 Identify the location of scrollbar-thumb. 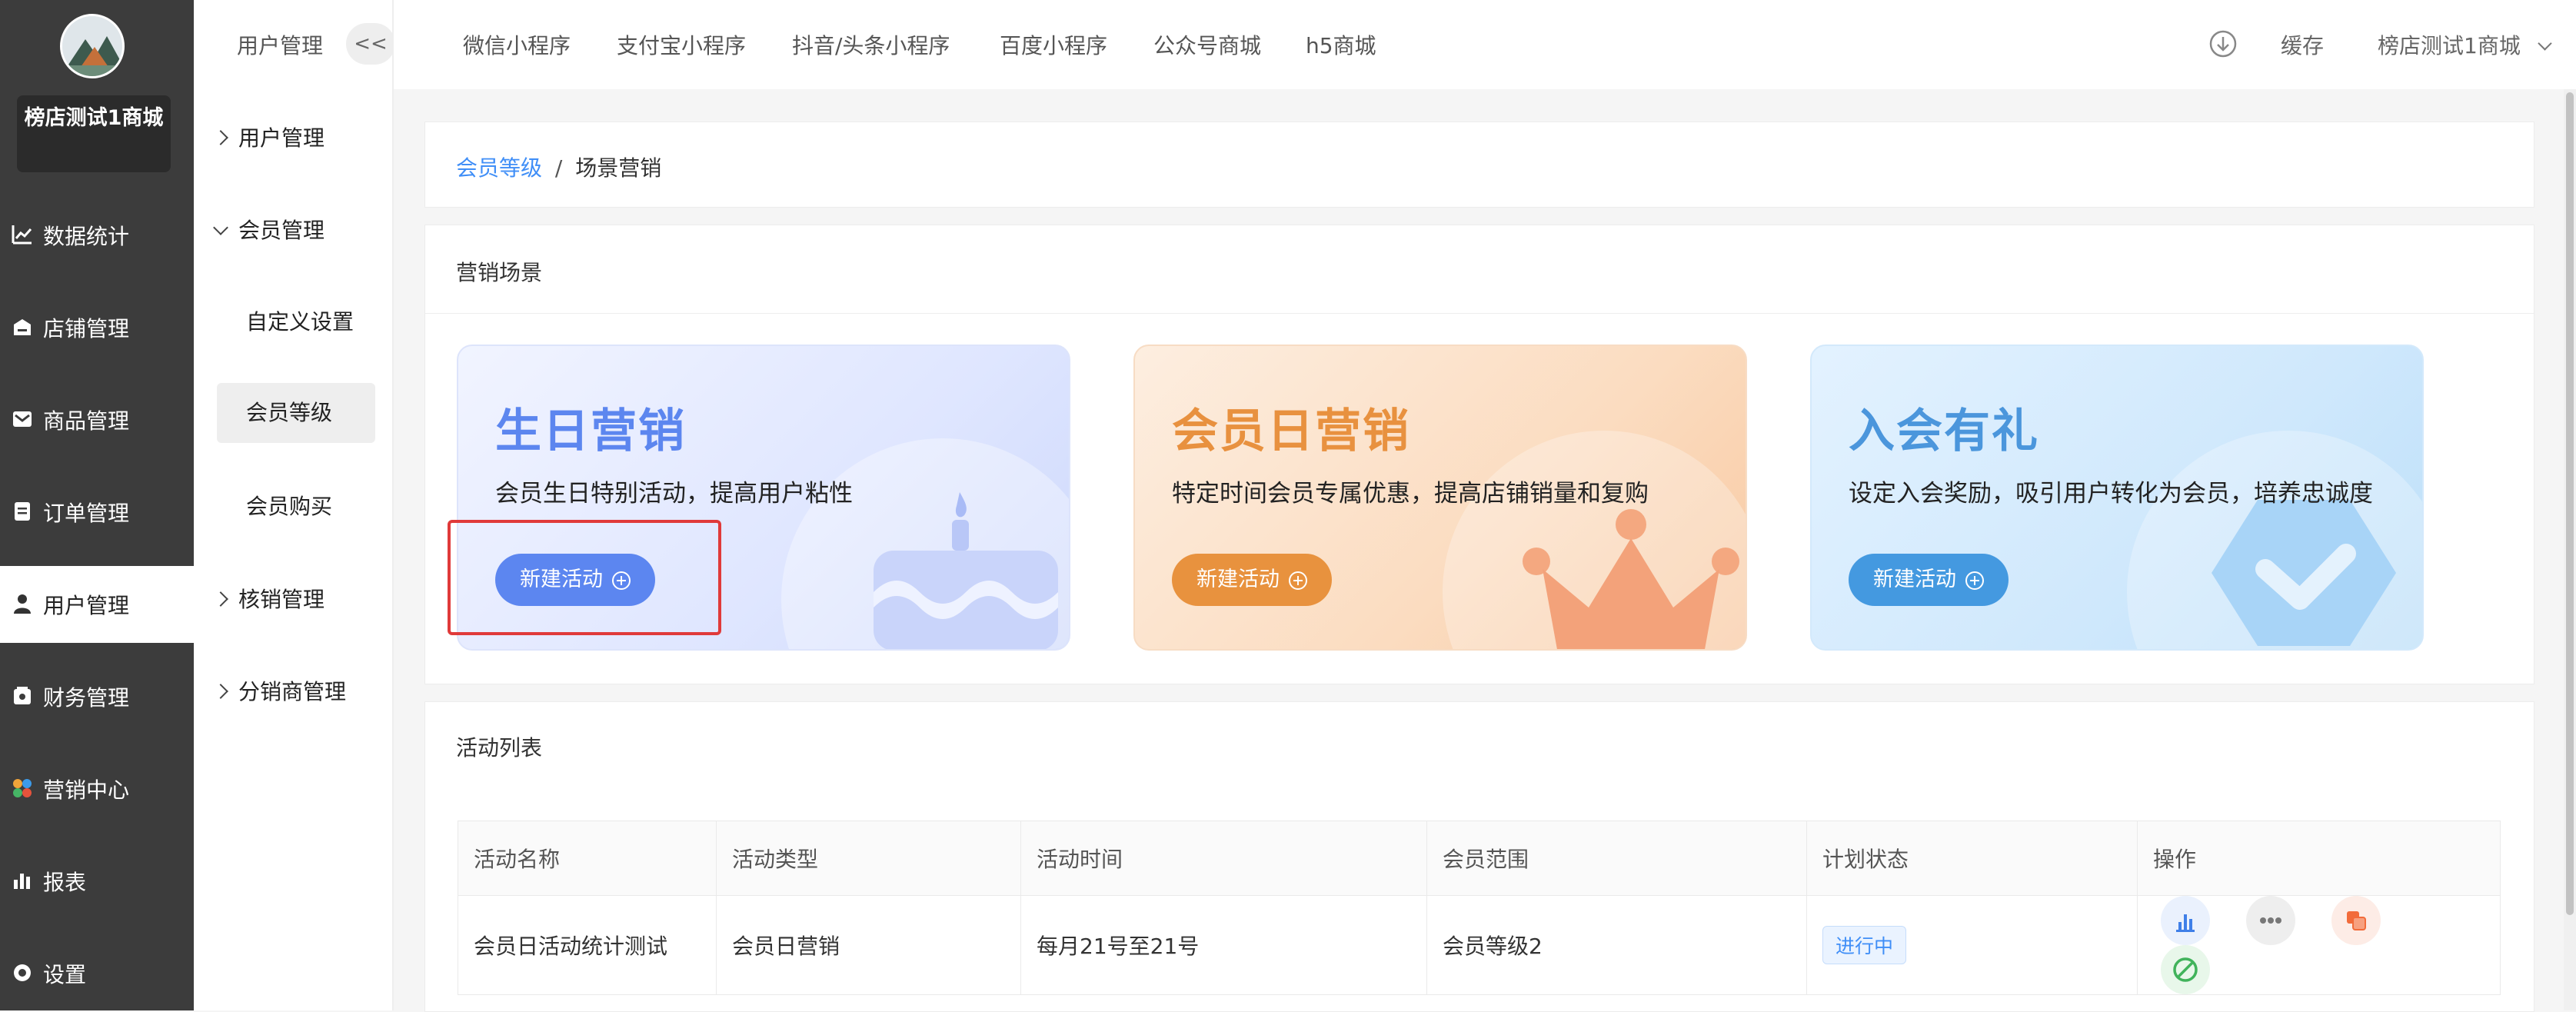
(2570, 503).